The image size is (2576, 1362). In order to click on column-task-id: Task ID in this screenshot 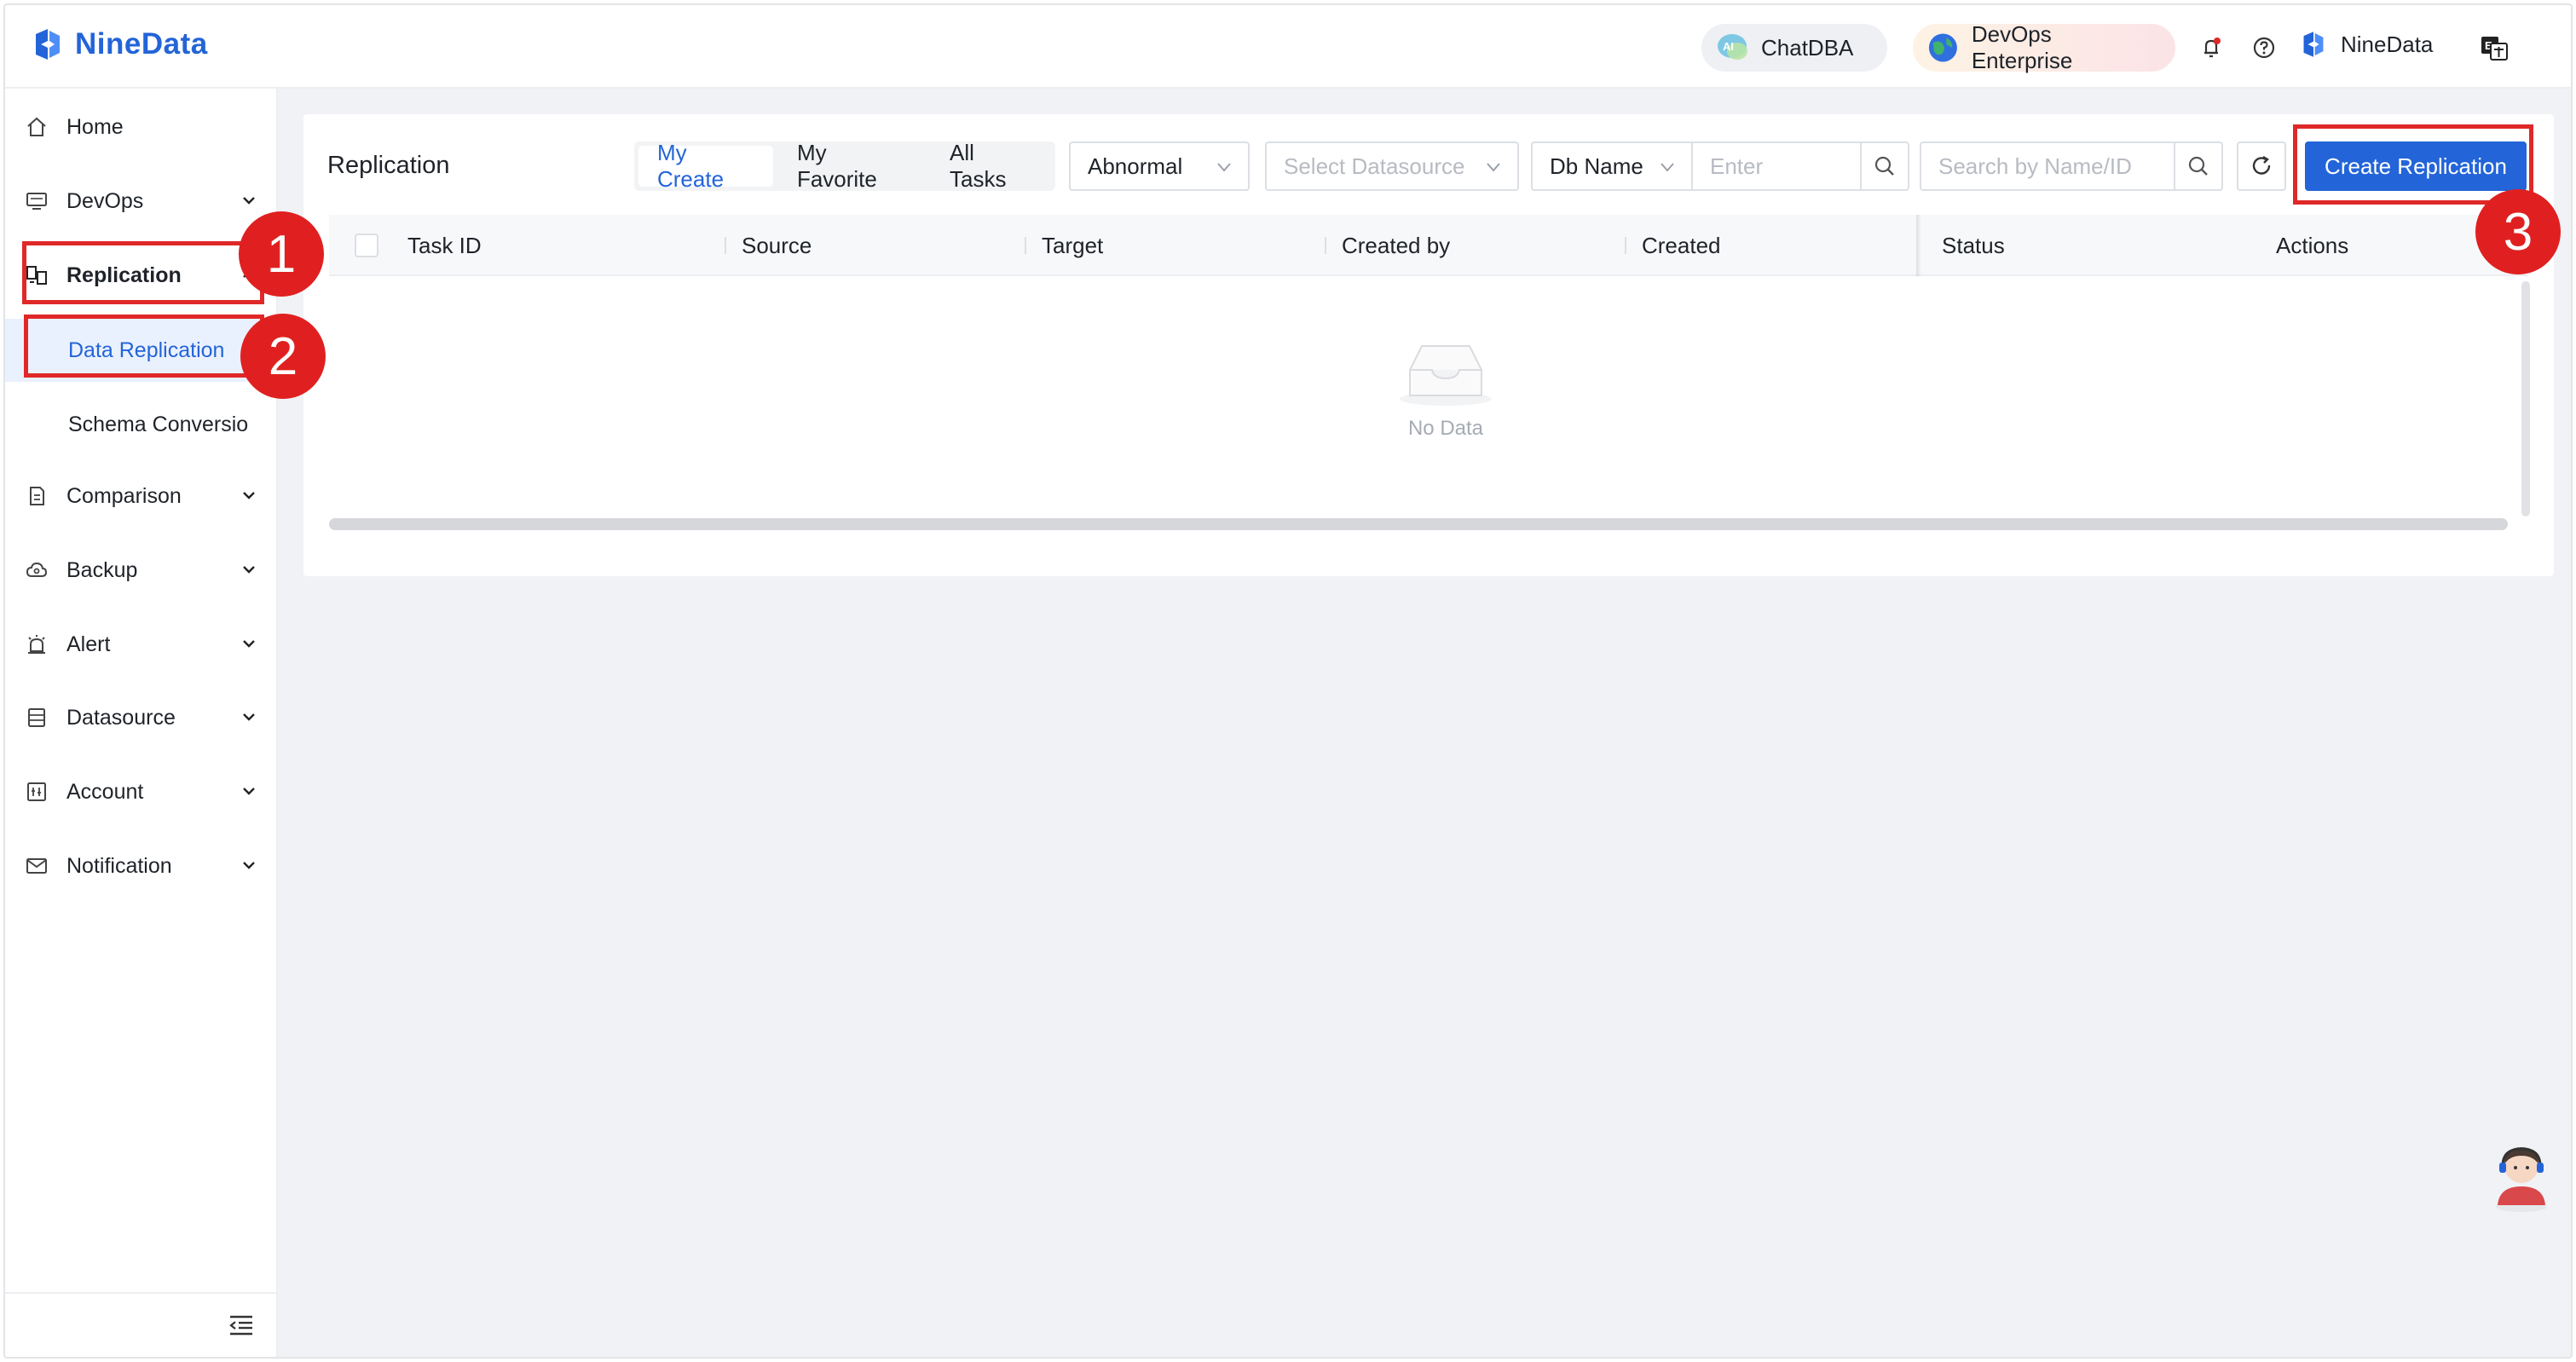, I will do `click(444, 246)`.